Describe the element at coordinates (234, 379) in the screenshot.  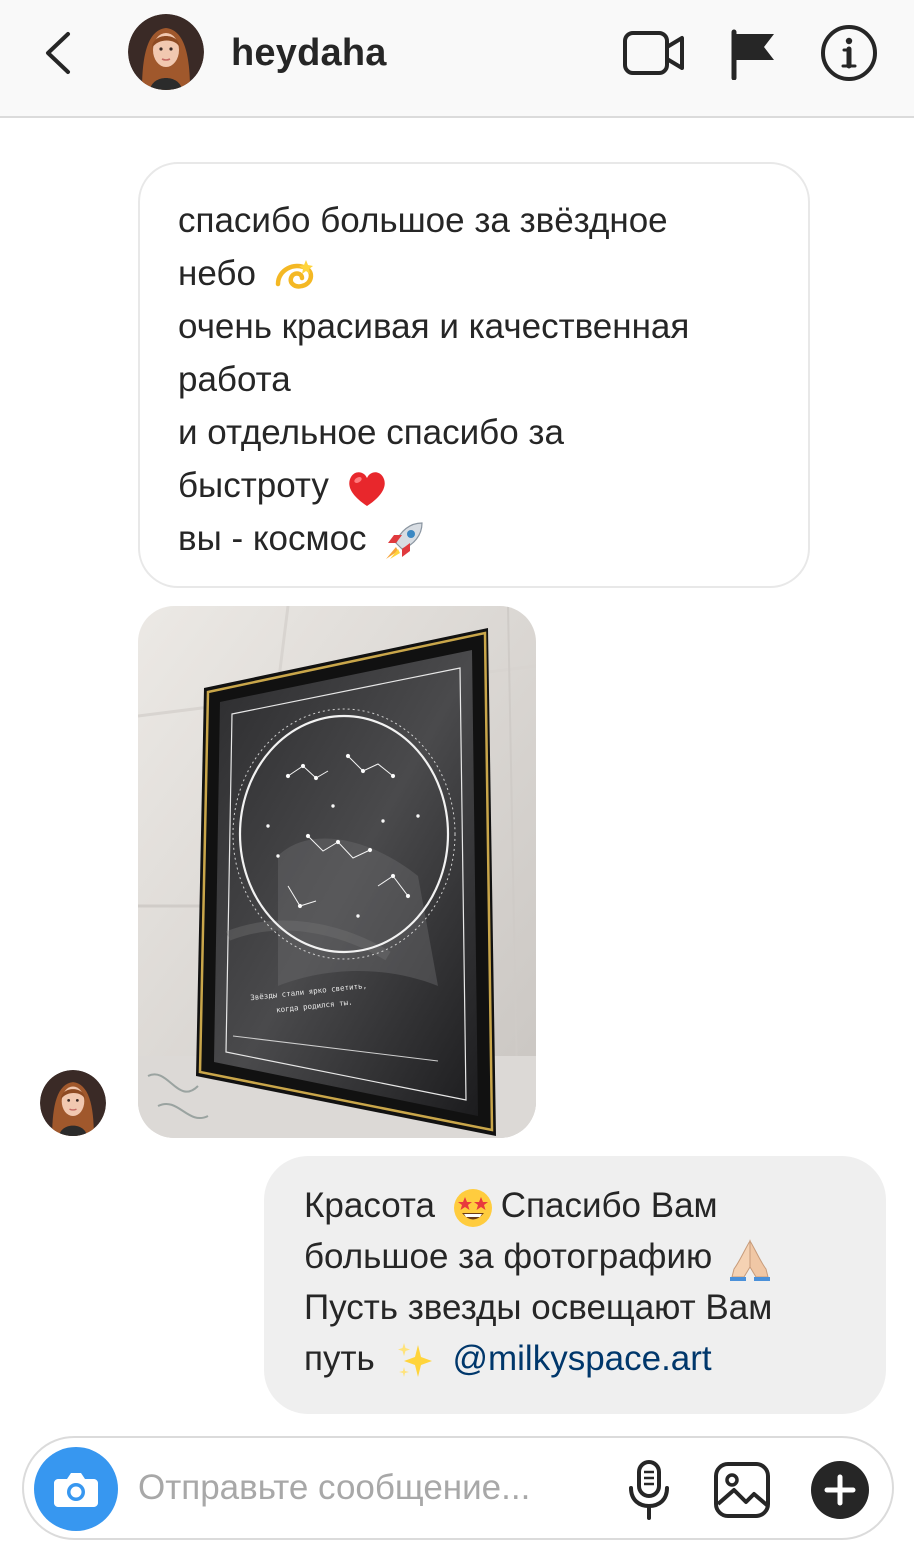
I see `message-line: работа` at that location.